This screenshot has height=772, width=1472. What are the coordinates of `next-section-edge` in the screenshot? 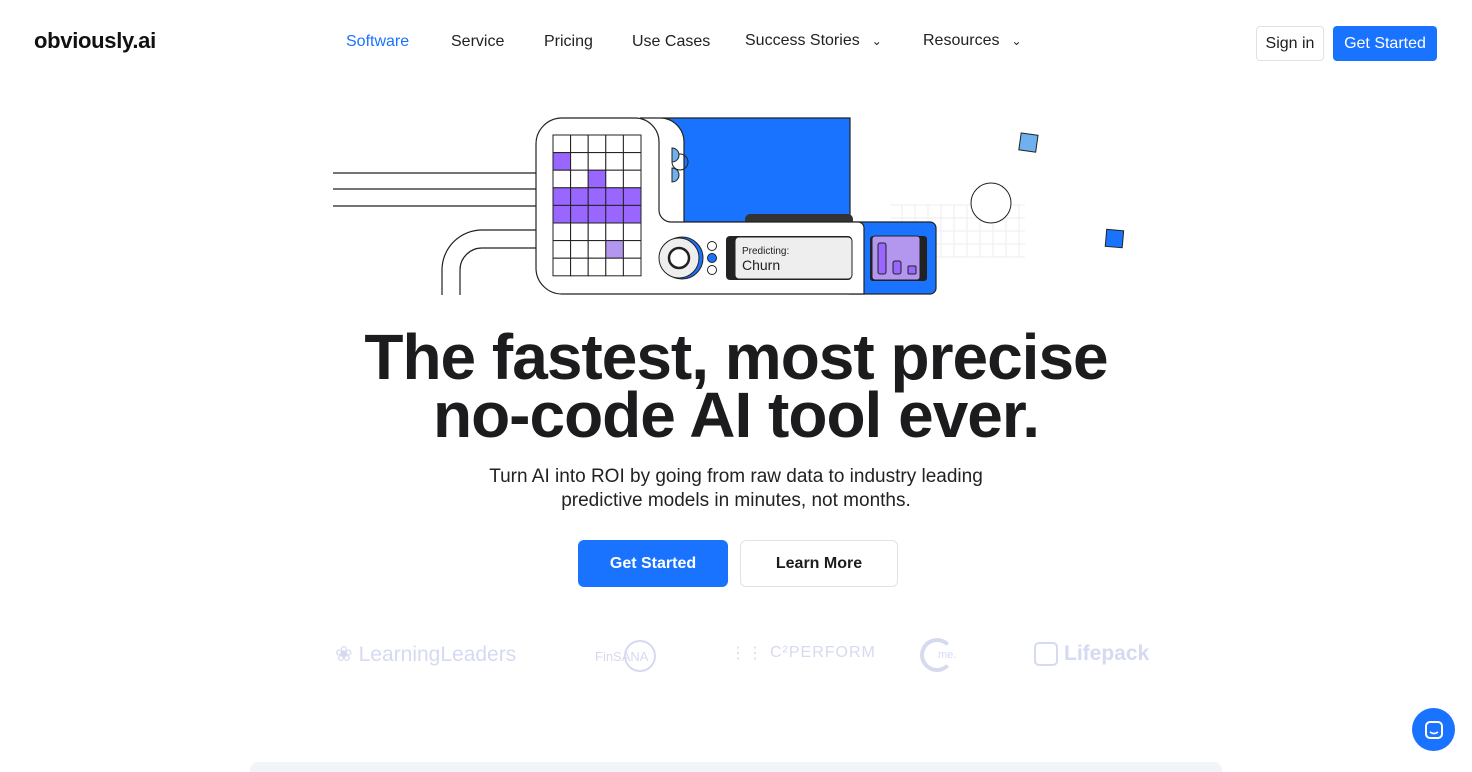 It's located at (736, 767).